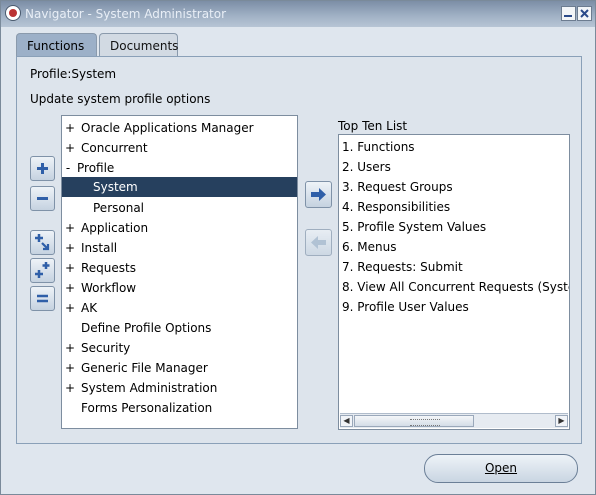 The height and width of the screenshot is (495, 596). Describe the element at coordinates (346, 421) in the screenshot. I see `scroll-left-icon: ◀` at that location.